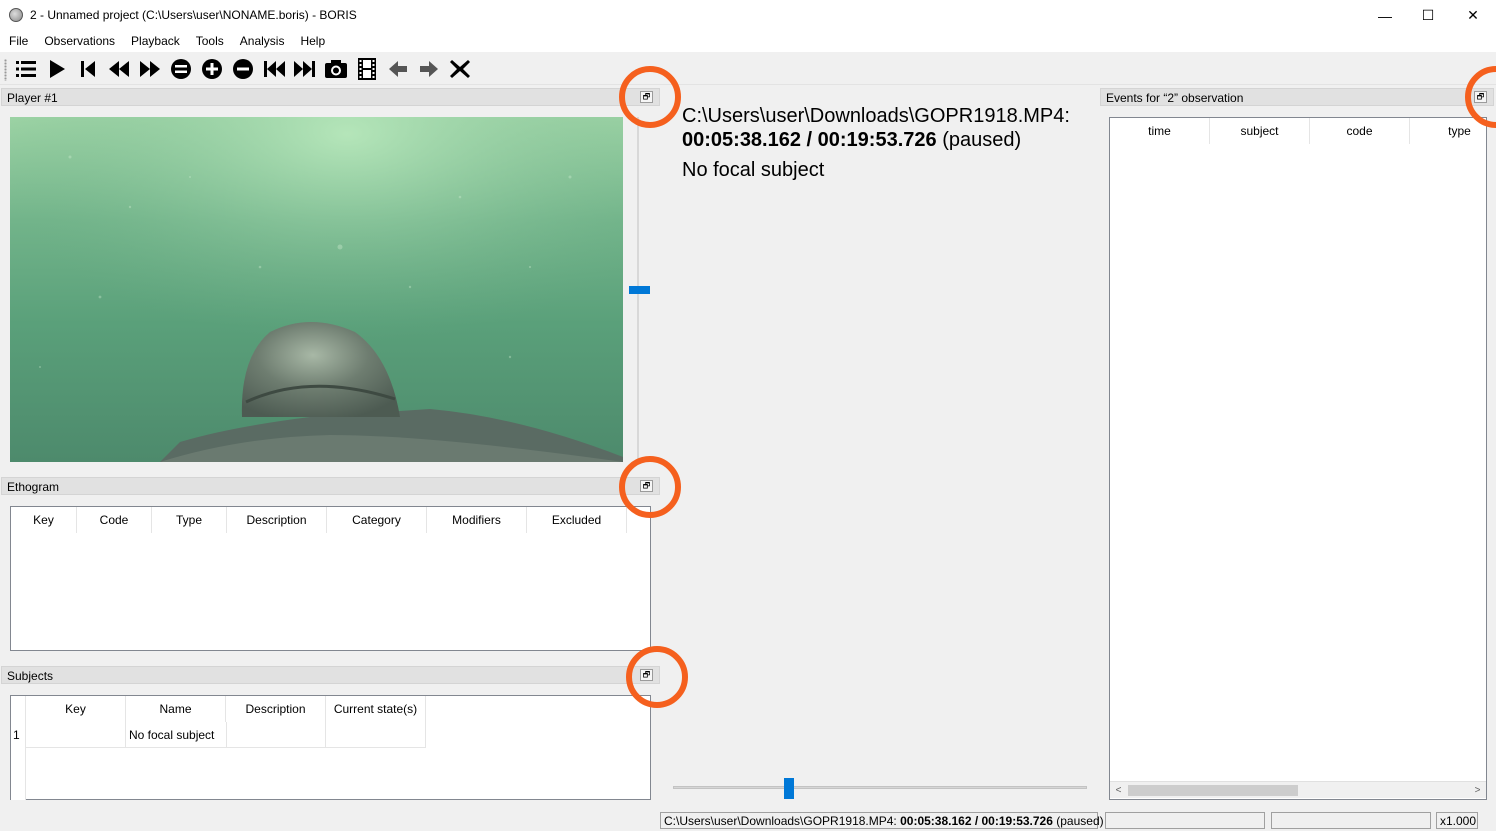 The height and width of the screenshot is (831, 1496). Describe the element at coordinates (243, 69) in the screenshot. I see `frame-forward-icon` at that location.